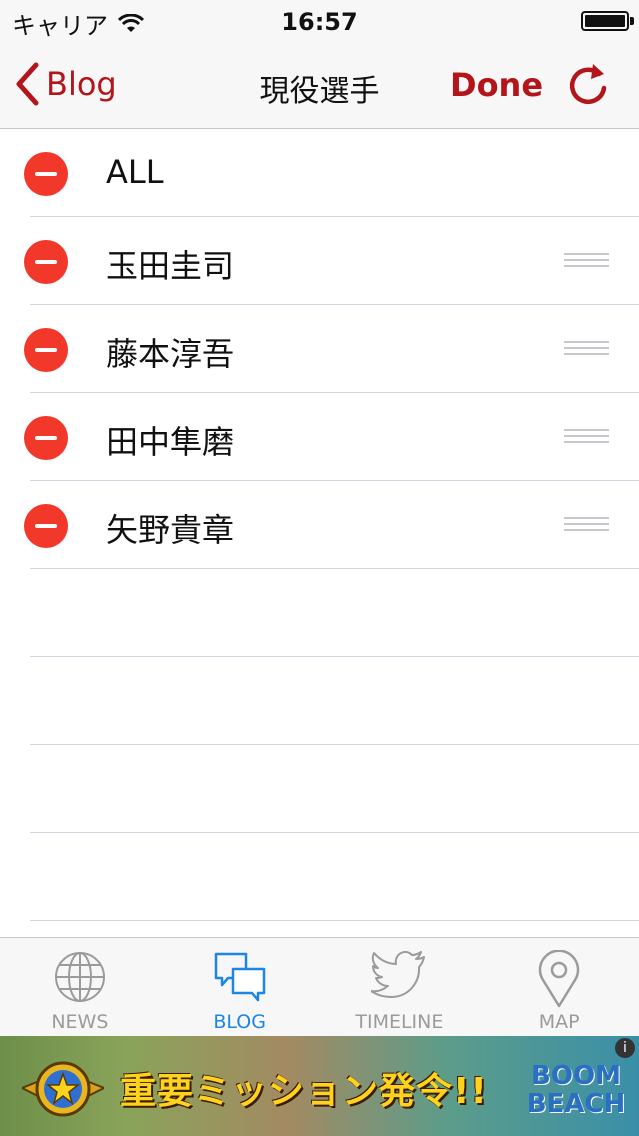  Describe the element at coordinates (331, 349) in the screenshot. I see `list-item: 藤本淳吾` at that location.